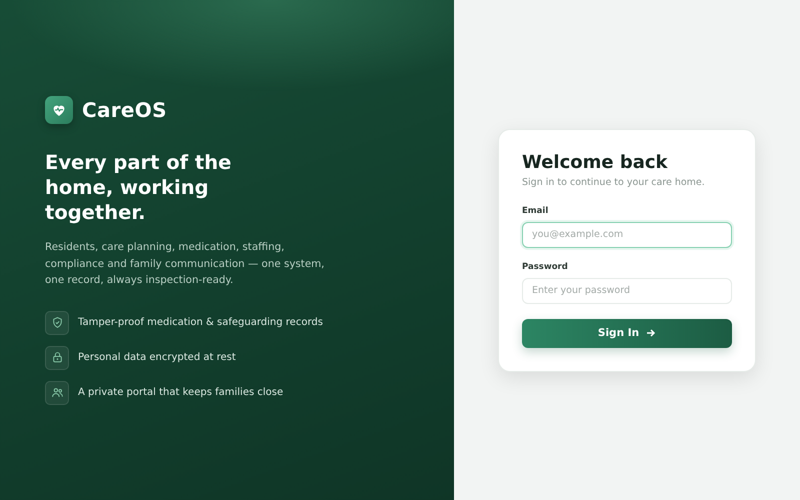 The image size is (800, 500). What do you see at coordinates (614, 182) in the screenshot?
I see `login-subtitle: Sign in to continue to your care home.` at bounding box center [614, 182].